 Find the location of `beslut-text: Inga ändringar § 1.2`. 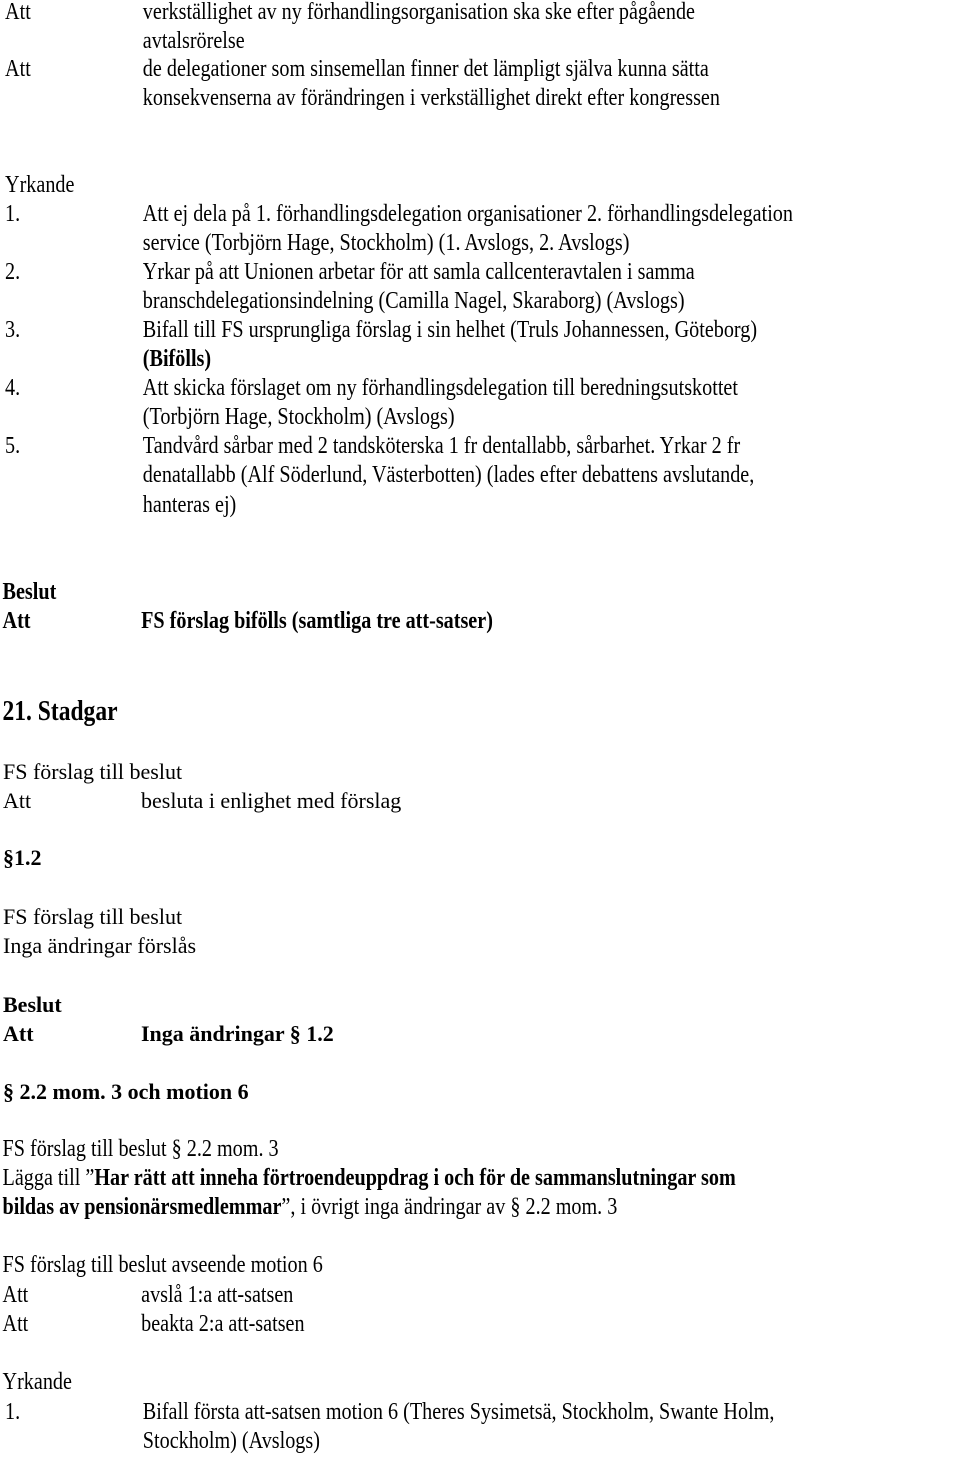

beslut-text: Inga ändringar § 1.2 is located at coordinates (237, 1033).